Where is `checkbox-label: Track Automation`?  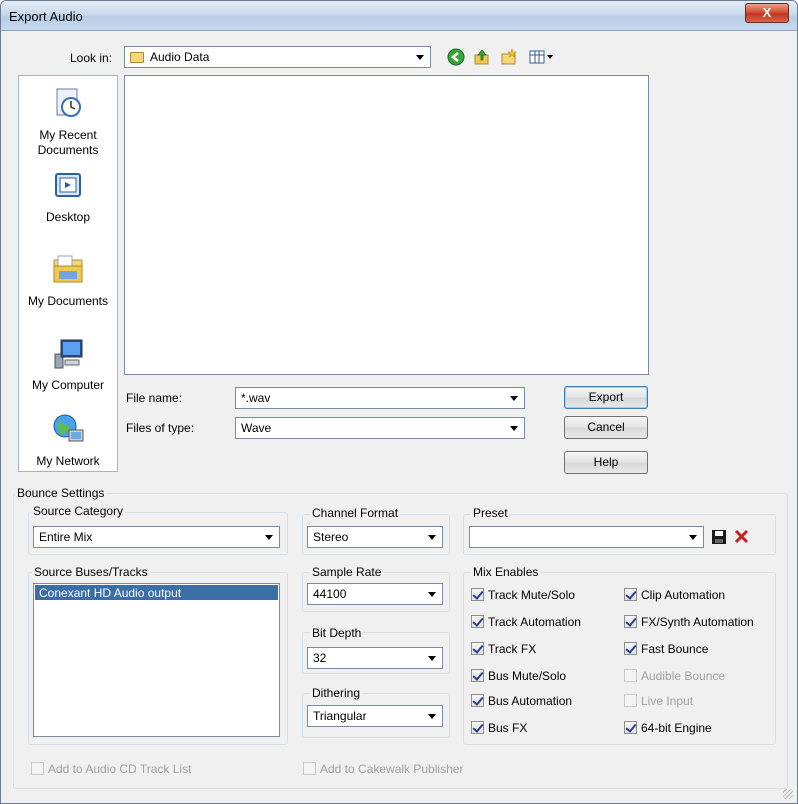
checkbox-label: Track Automation is located at coordinates (534, 622).